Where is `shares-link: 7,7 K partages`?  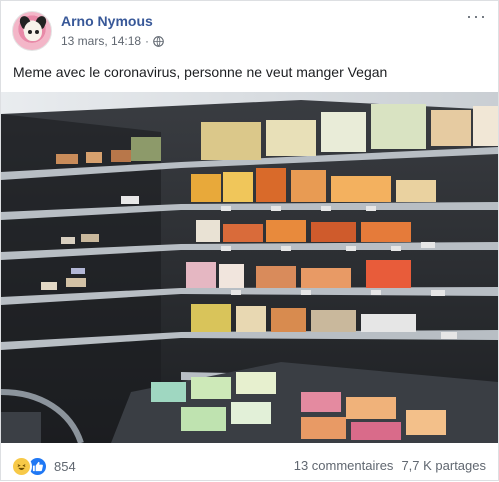 shares-link: 7,7 K partages is located at coordinates (443, 465).